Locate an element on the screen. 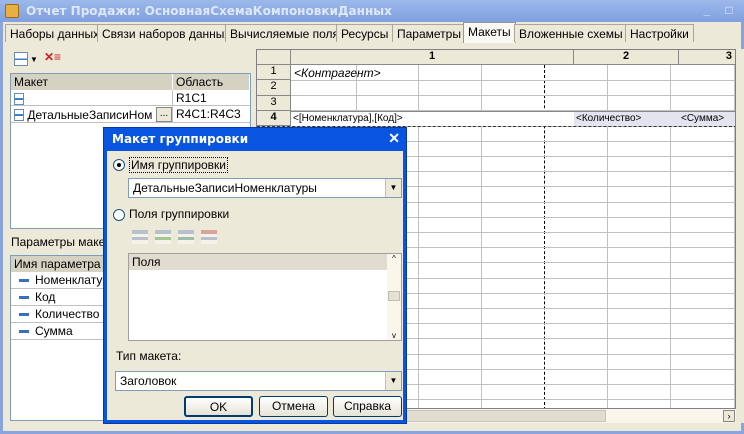 This screenshot has width=744, height=434. grouping-layout-icon is located at coordinates (19, 114).